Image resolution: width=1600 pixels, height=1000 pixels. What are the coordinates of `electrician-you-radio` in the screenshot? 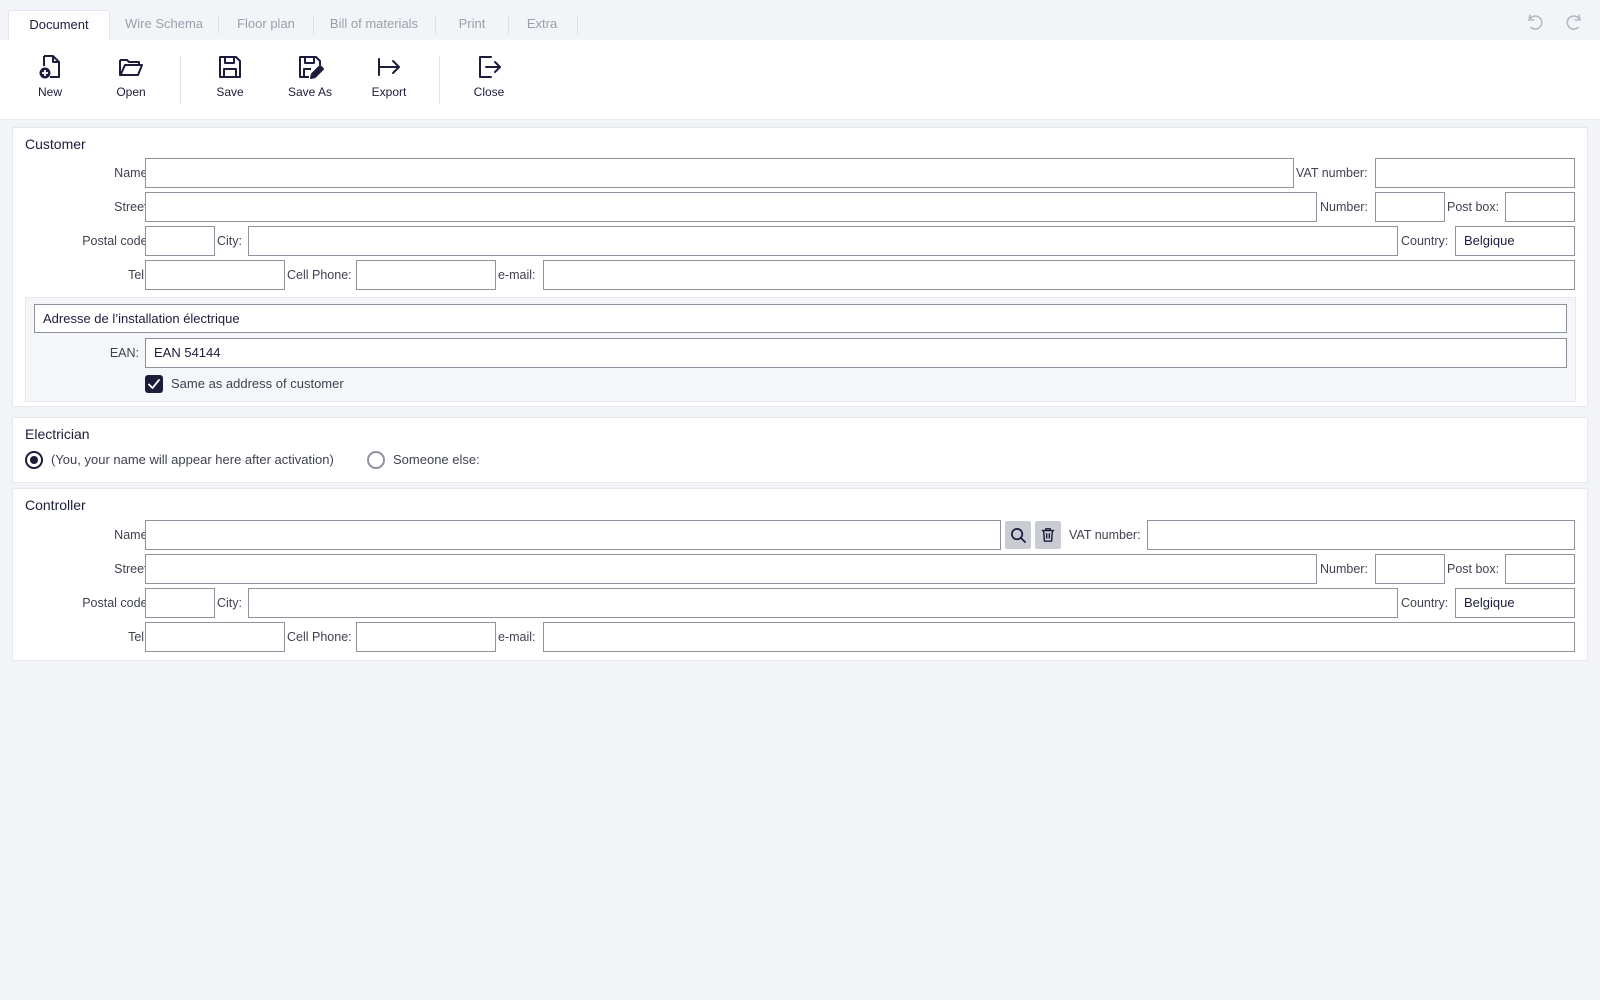 It's located at (34, 460).